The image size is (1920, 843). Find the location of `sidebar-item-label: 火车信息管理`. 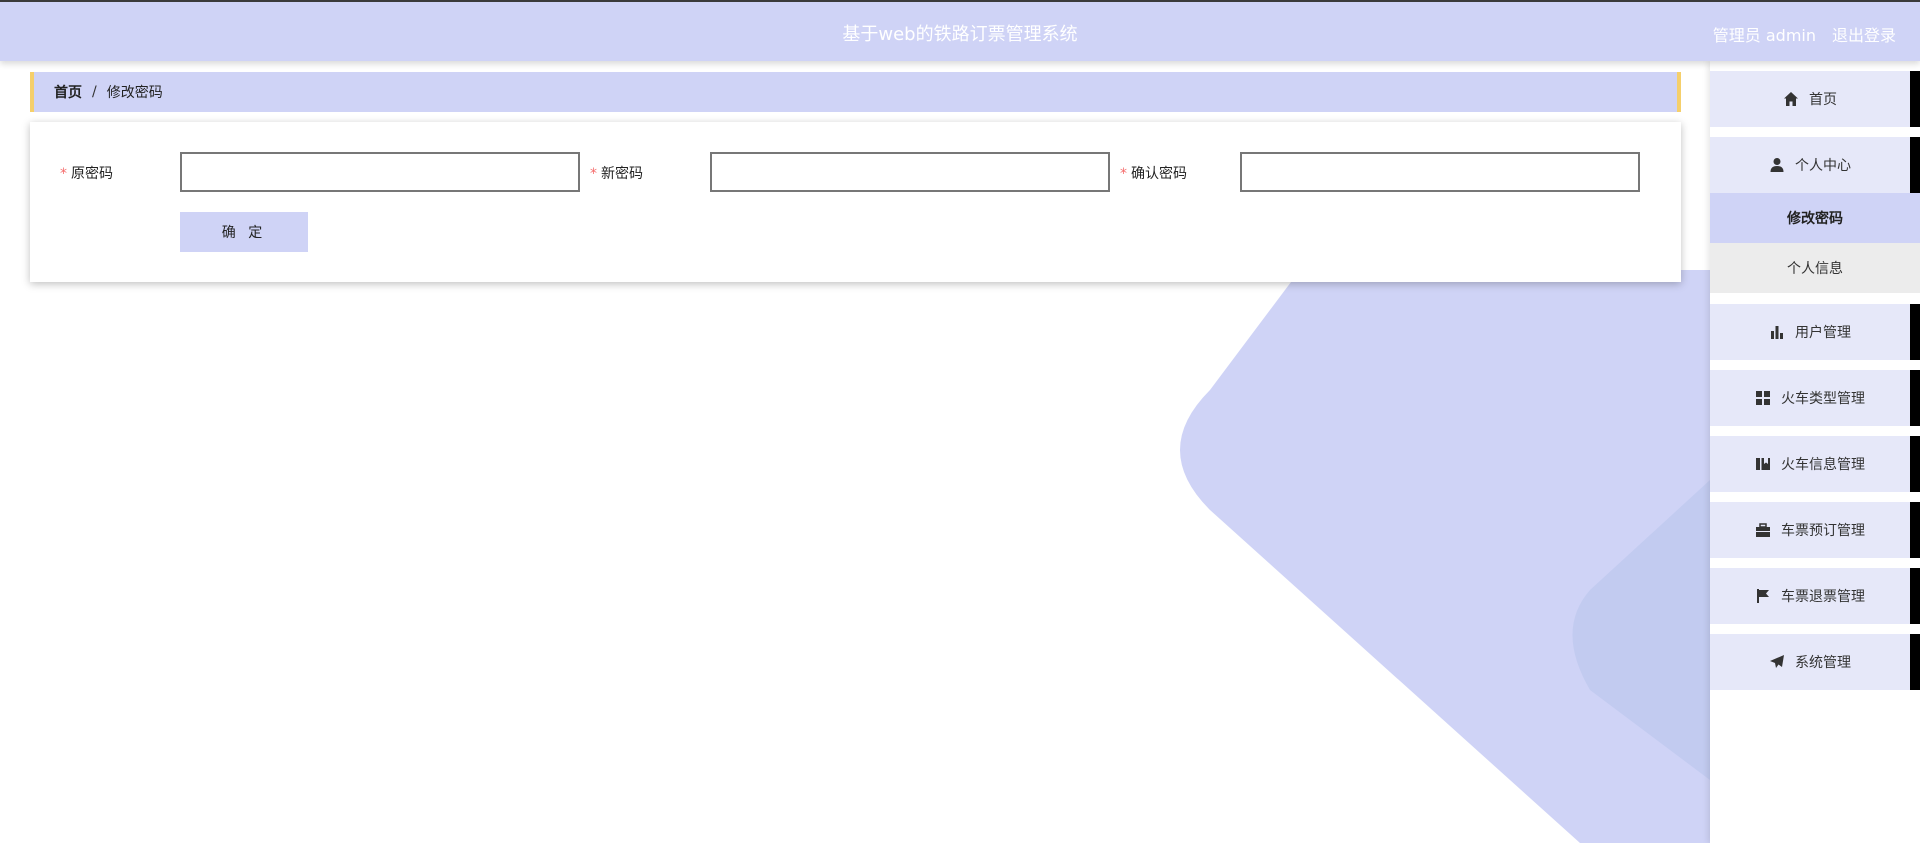

sidebar-item-label: 火车信息管理 is located at coordinates (1823, 465).